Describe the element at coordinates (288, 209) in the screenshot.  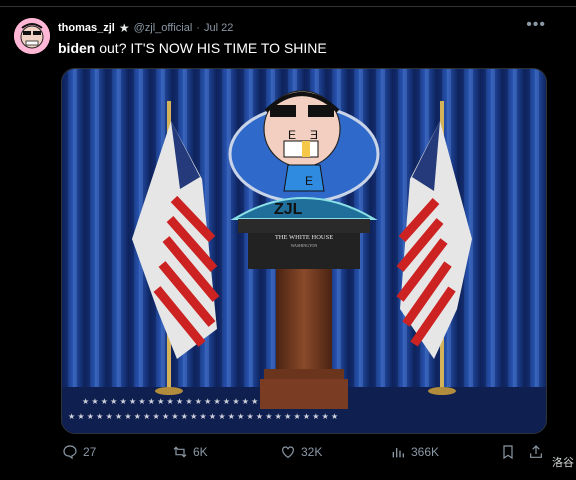
I see `drawn-text: ZJL` at that location.